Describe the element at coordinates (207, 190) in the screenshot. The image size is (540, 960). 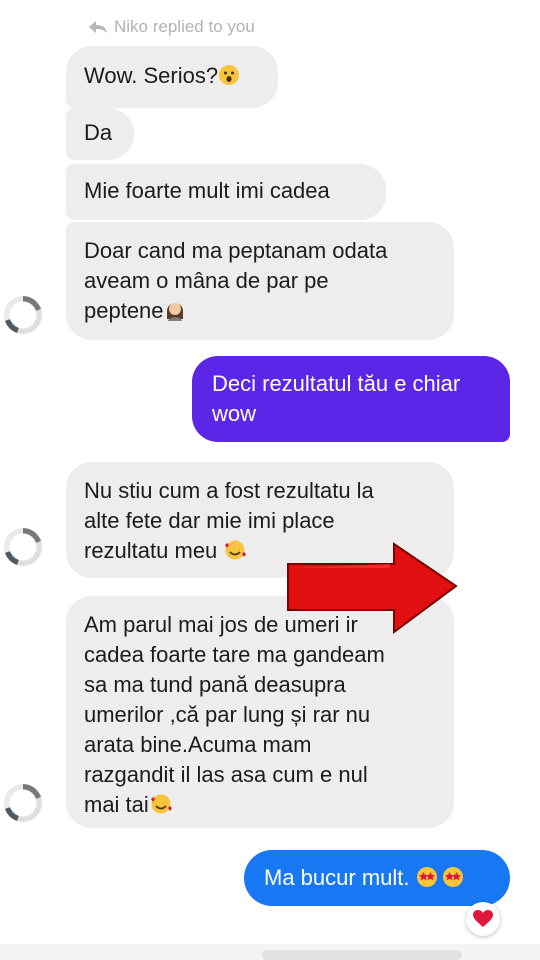
I see `message-text: Mie foarte mult imi cadea` at that location.